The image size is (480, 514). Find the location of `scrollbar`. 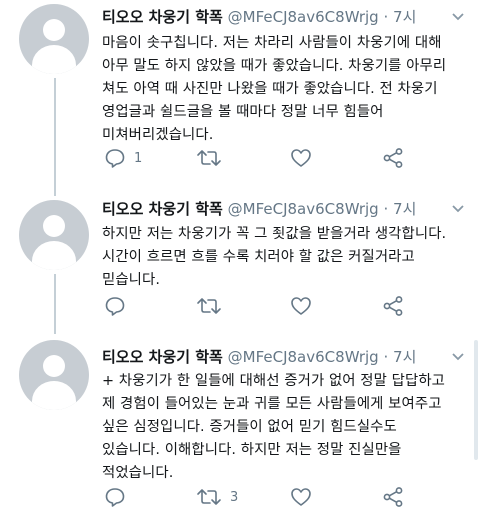

scrollbar is located at coordinates (476, 400).